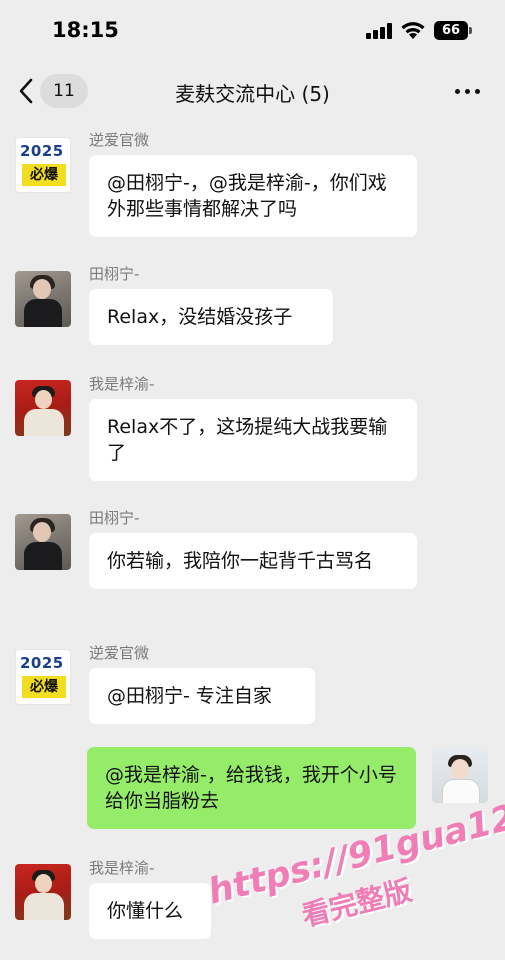 The height and width of the screenshot is (960, 505). Describe the element at coordinates (85, 30) in the screenshot. I see `status-time: 18:15` at that location.